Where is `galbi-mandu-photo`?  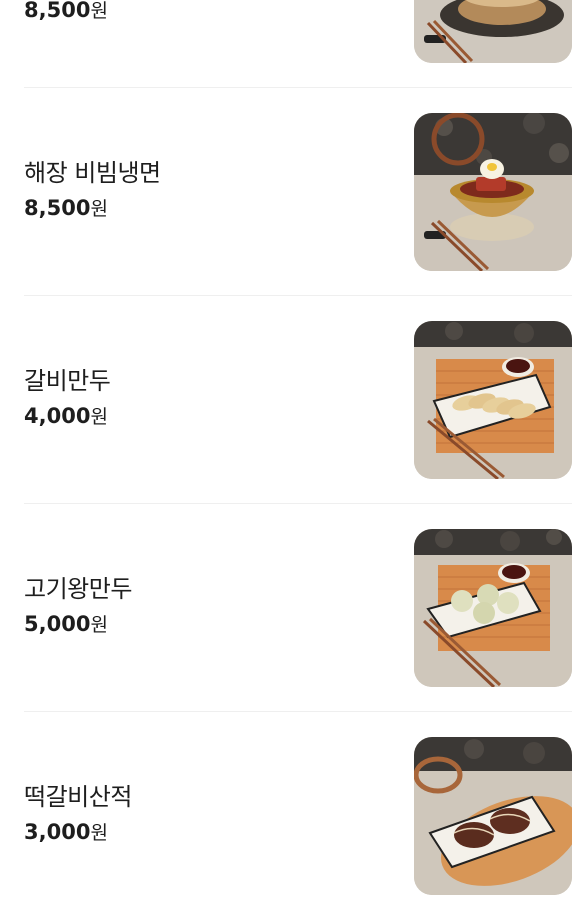 galbi-mandu-photo is located at coordinates (493, 400).